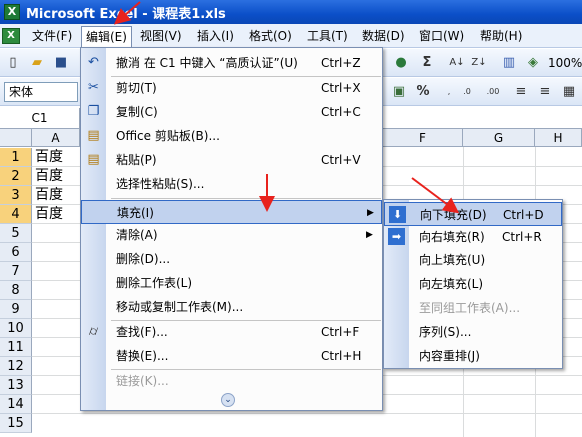 The width and height of the screenshot is (582, 437). I want to click on new-document-icon: ▯, so click(13, 63).